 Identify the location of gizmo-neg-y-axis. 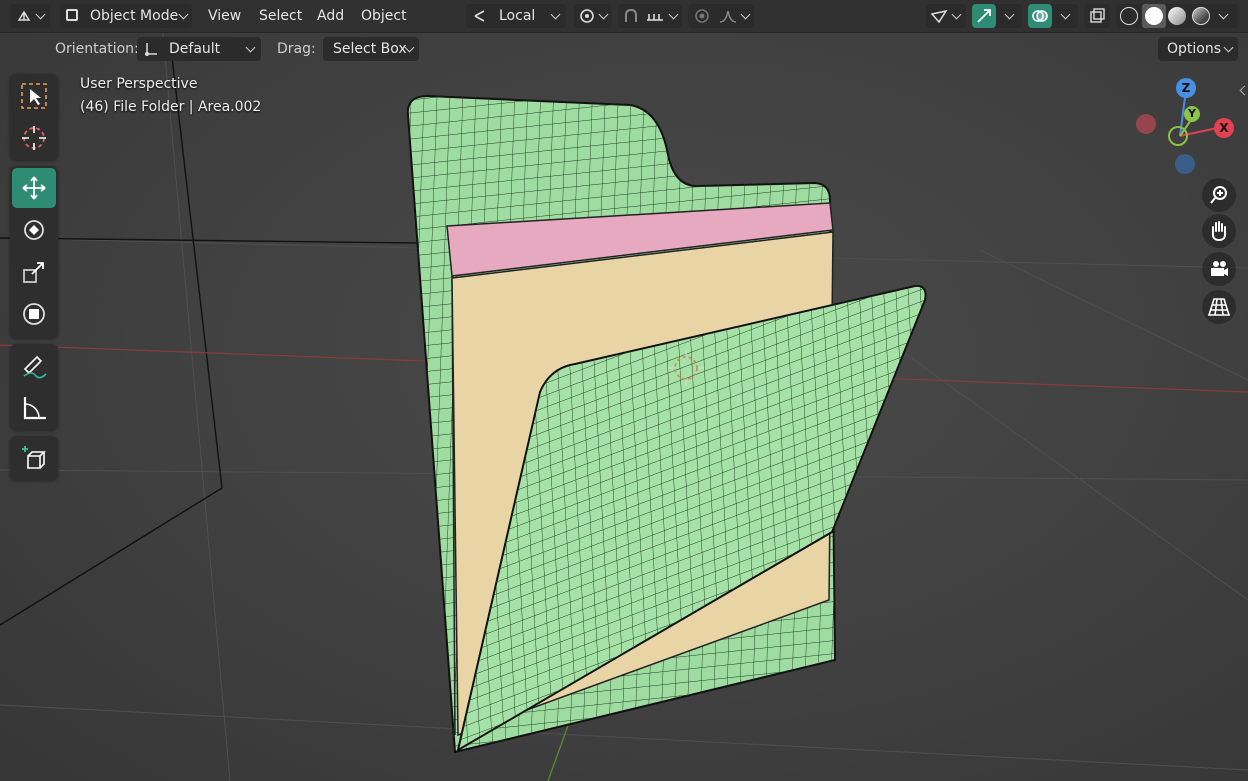
(1178, 136).